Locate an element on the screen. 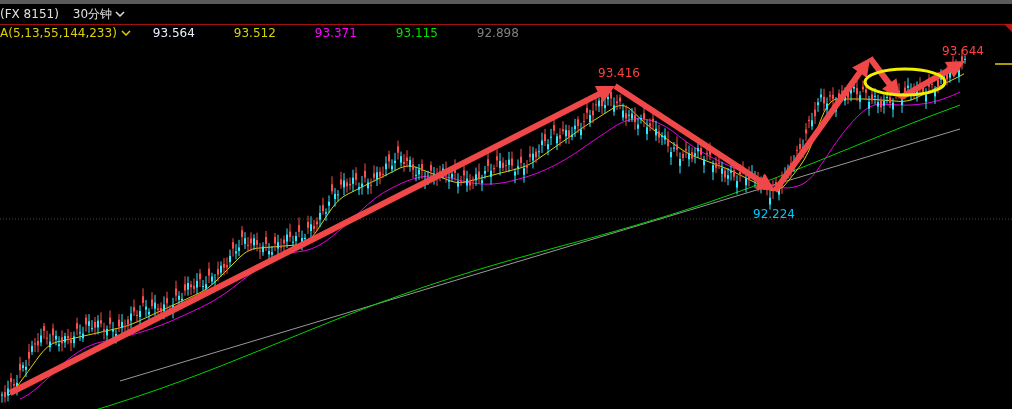 This screenshot has height=409, width=1012. price-label: 92.224 is located at coordinates (774, 214).